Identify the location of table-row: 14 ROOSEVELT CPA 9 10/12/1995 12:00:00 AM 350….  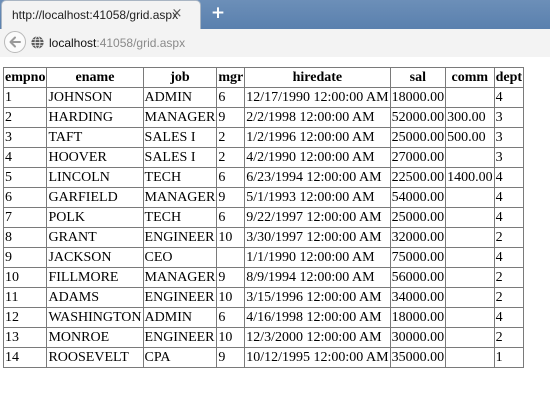
(263, 357).